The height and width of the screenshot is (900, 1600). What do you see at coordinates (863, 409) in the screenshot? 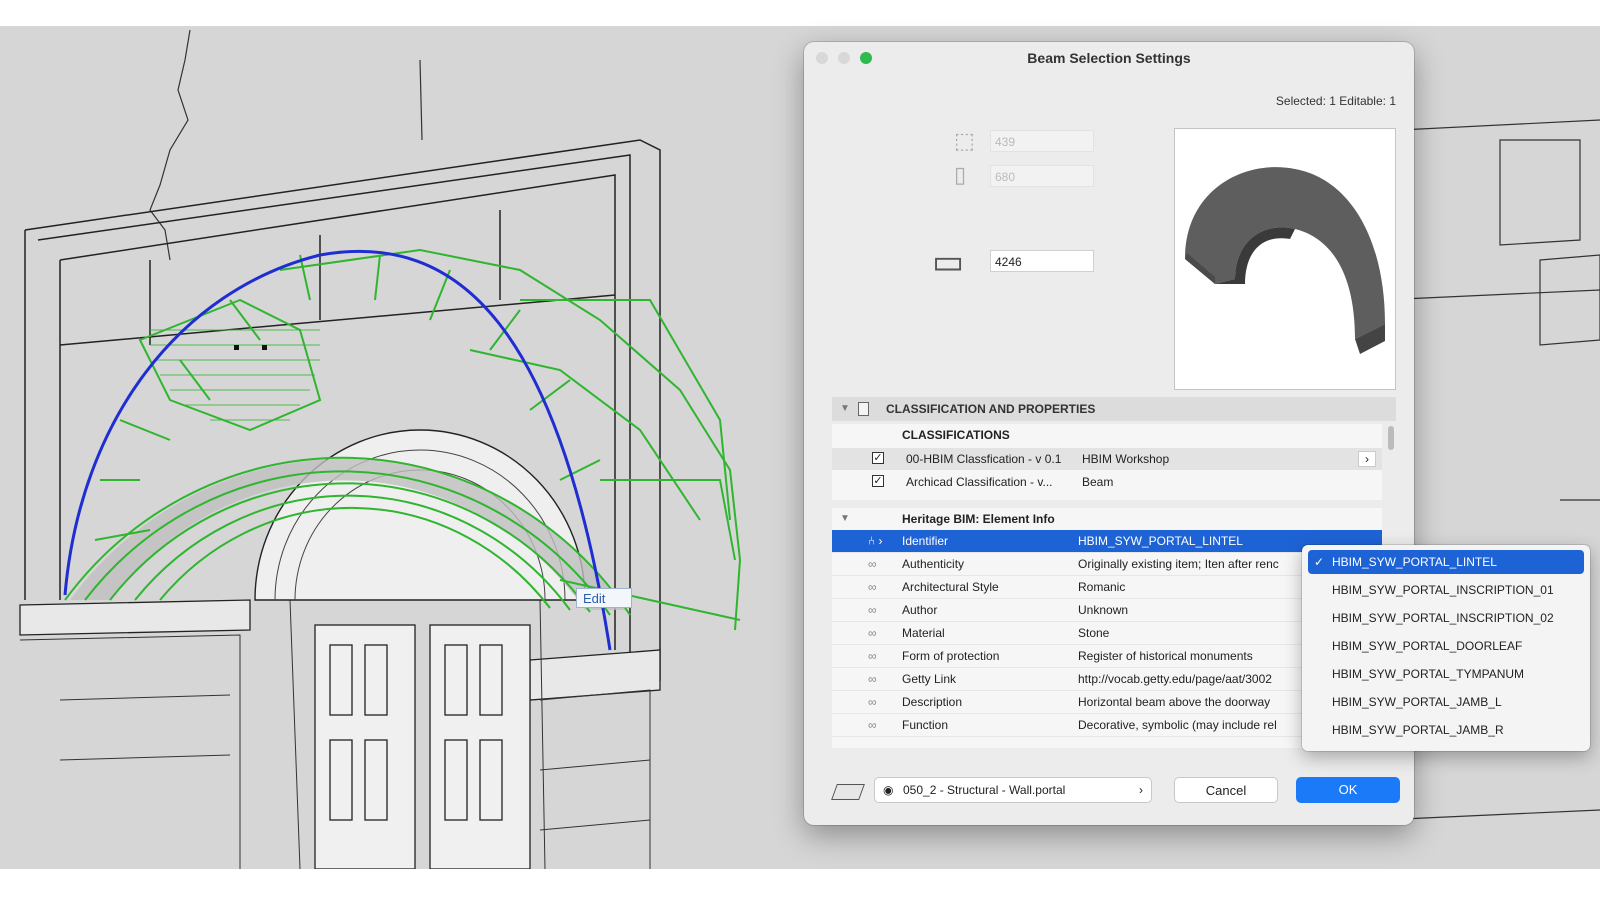
I see `document-icon` at bounding box center [863, 409].